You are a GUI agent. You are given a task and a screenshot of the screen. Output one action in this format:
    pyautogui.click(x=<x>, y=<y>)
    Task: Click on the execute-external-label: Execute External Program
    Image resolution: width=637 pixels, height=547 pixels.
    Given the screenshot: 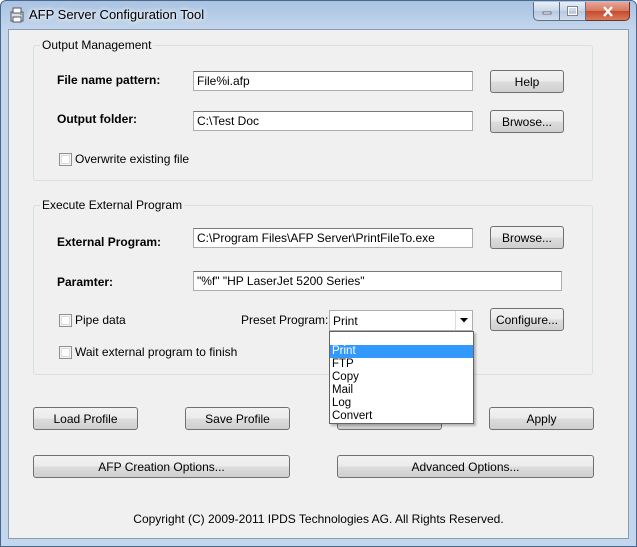 What is the action you would take?
    pyautogui.click(x=112, y=205)
    